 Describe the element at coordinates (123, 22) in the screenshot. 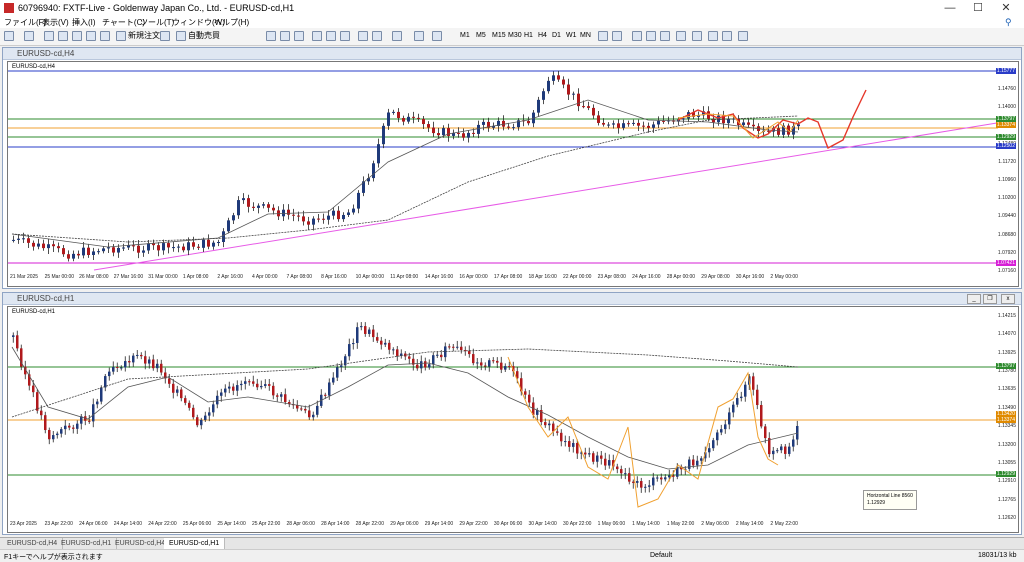

I see `menu-chart: チャート(C)` at that location.